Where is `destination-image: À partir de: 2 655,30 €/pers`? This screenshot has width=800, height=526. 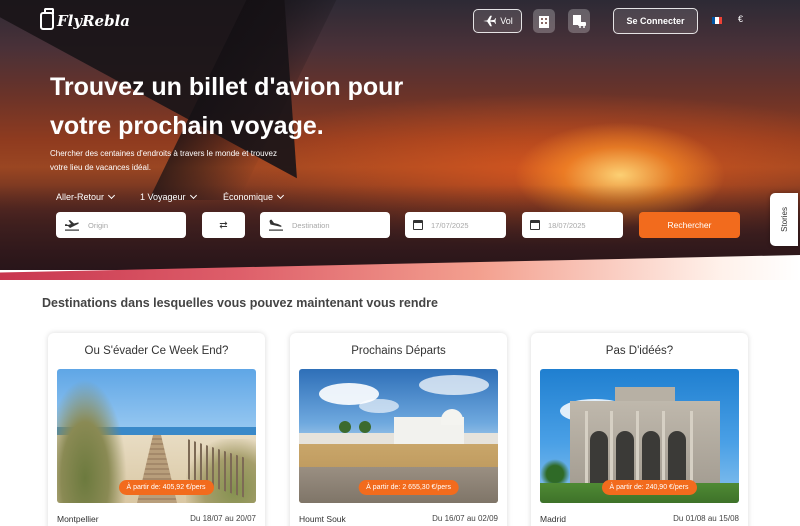
destination-image: À partir de: 2 655,30 €/pers is located at coordinates (398, 436).